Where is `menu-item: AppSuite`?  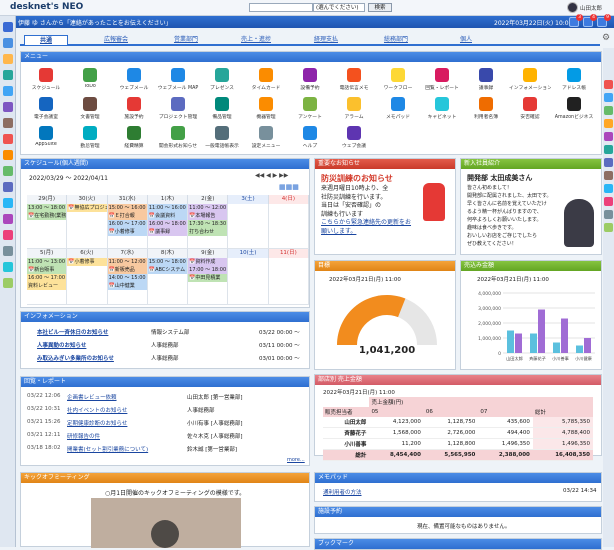 menu-item: AppSuite is located at coordinates (46, 136).